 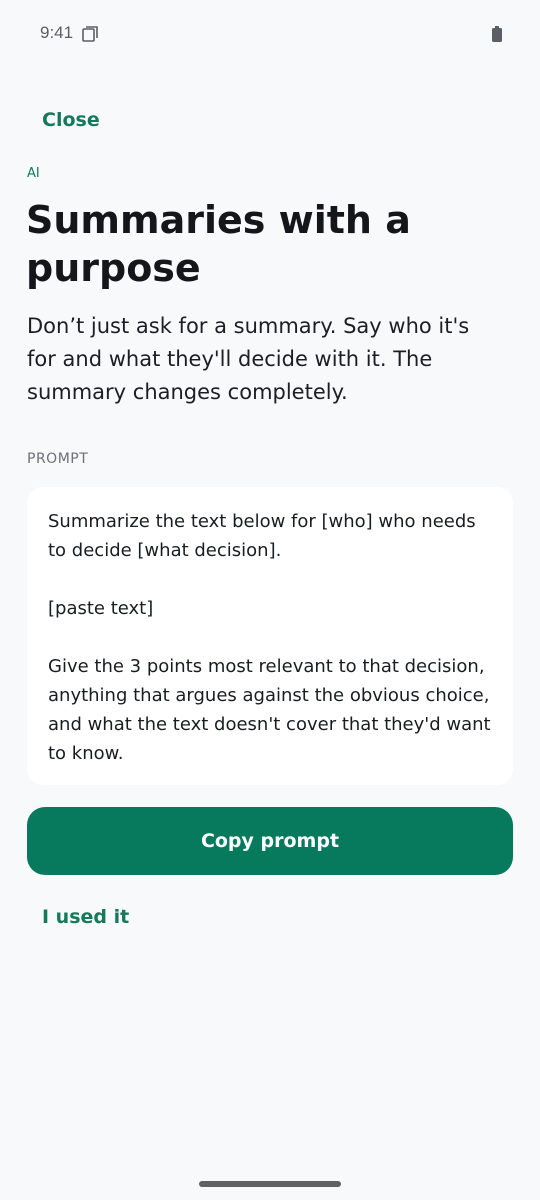 What do you see at coordinates (90, 34) in the screenshot?
I see `screen-icon` at bounding box center [90, 34].